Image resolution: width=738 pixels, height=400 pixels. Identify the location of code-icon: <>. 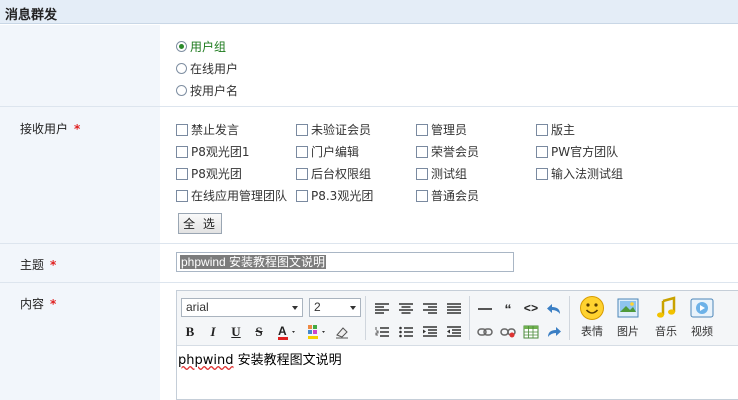
(531, 309).